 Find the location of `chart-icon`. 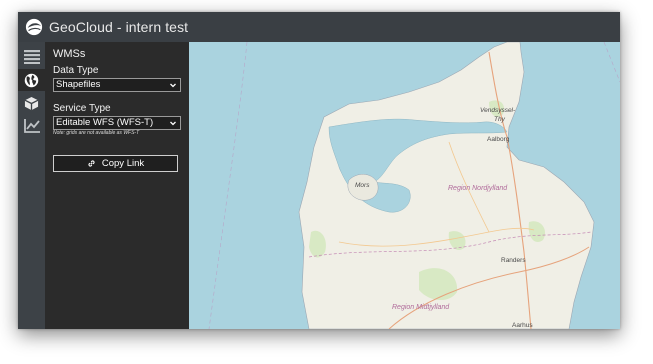

chart-icon is located at coordinates (31, 126).